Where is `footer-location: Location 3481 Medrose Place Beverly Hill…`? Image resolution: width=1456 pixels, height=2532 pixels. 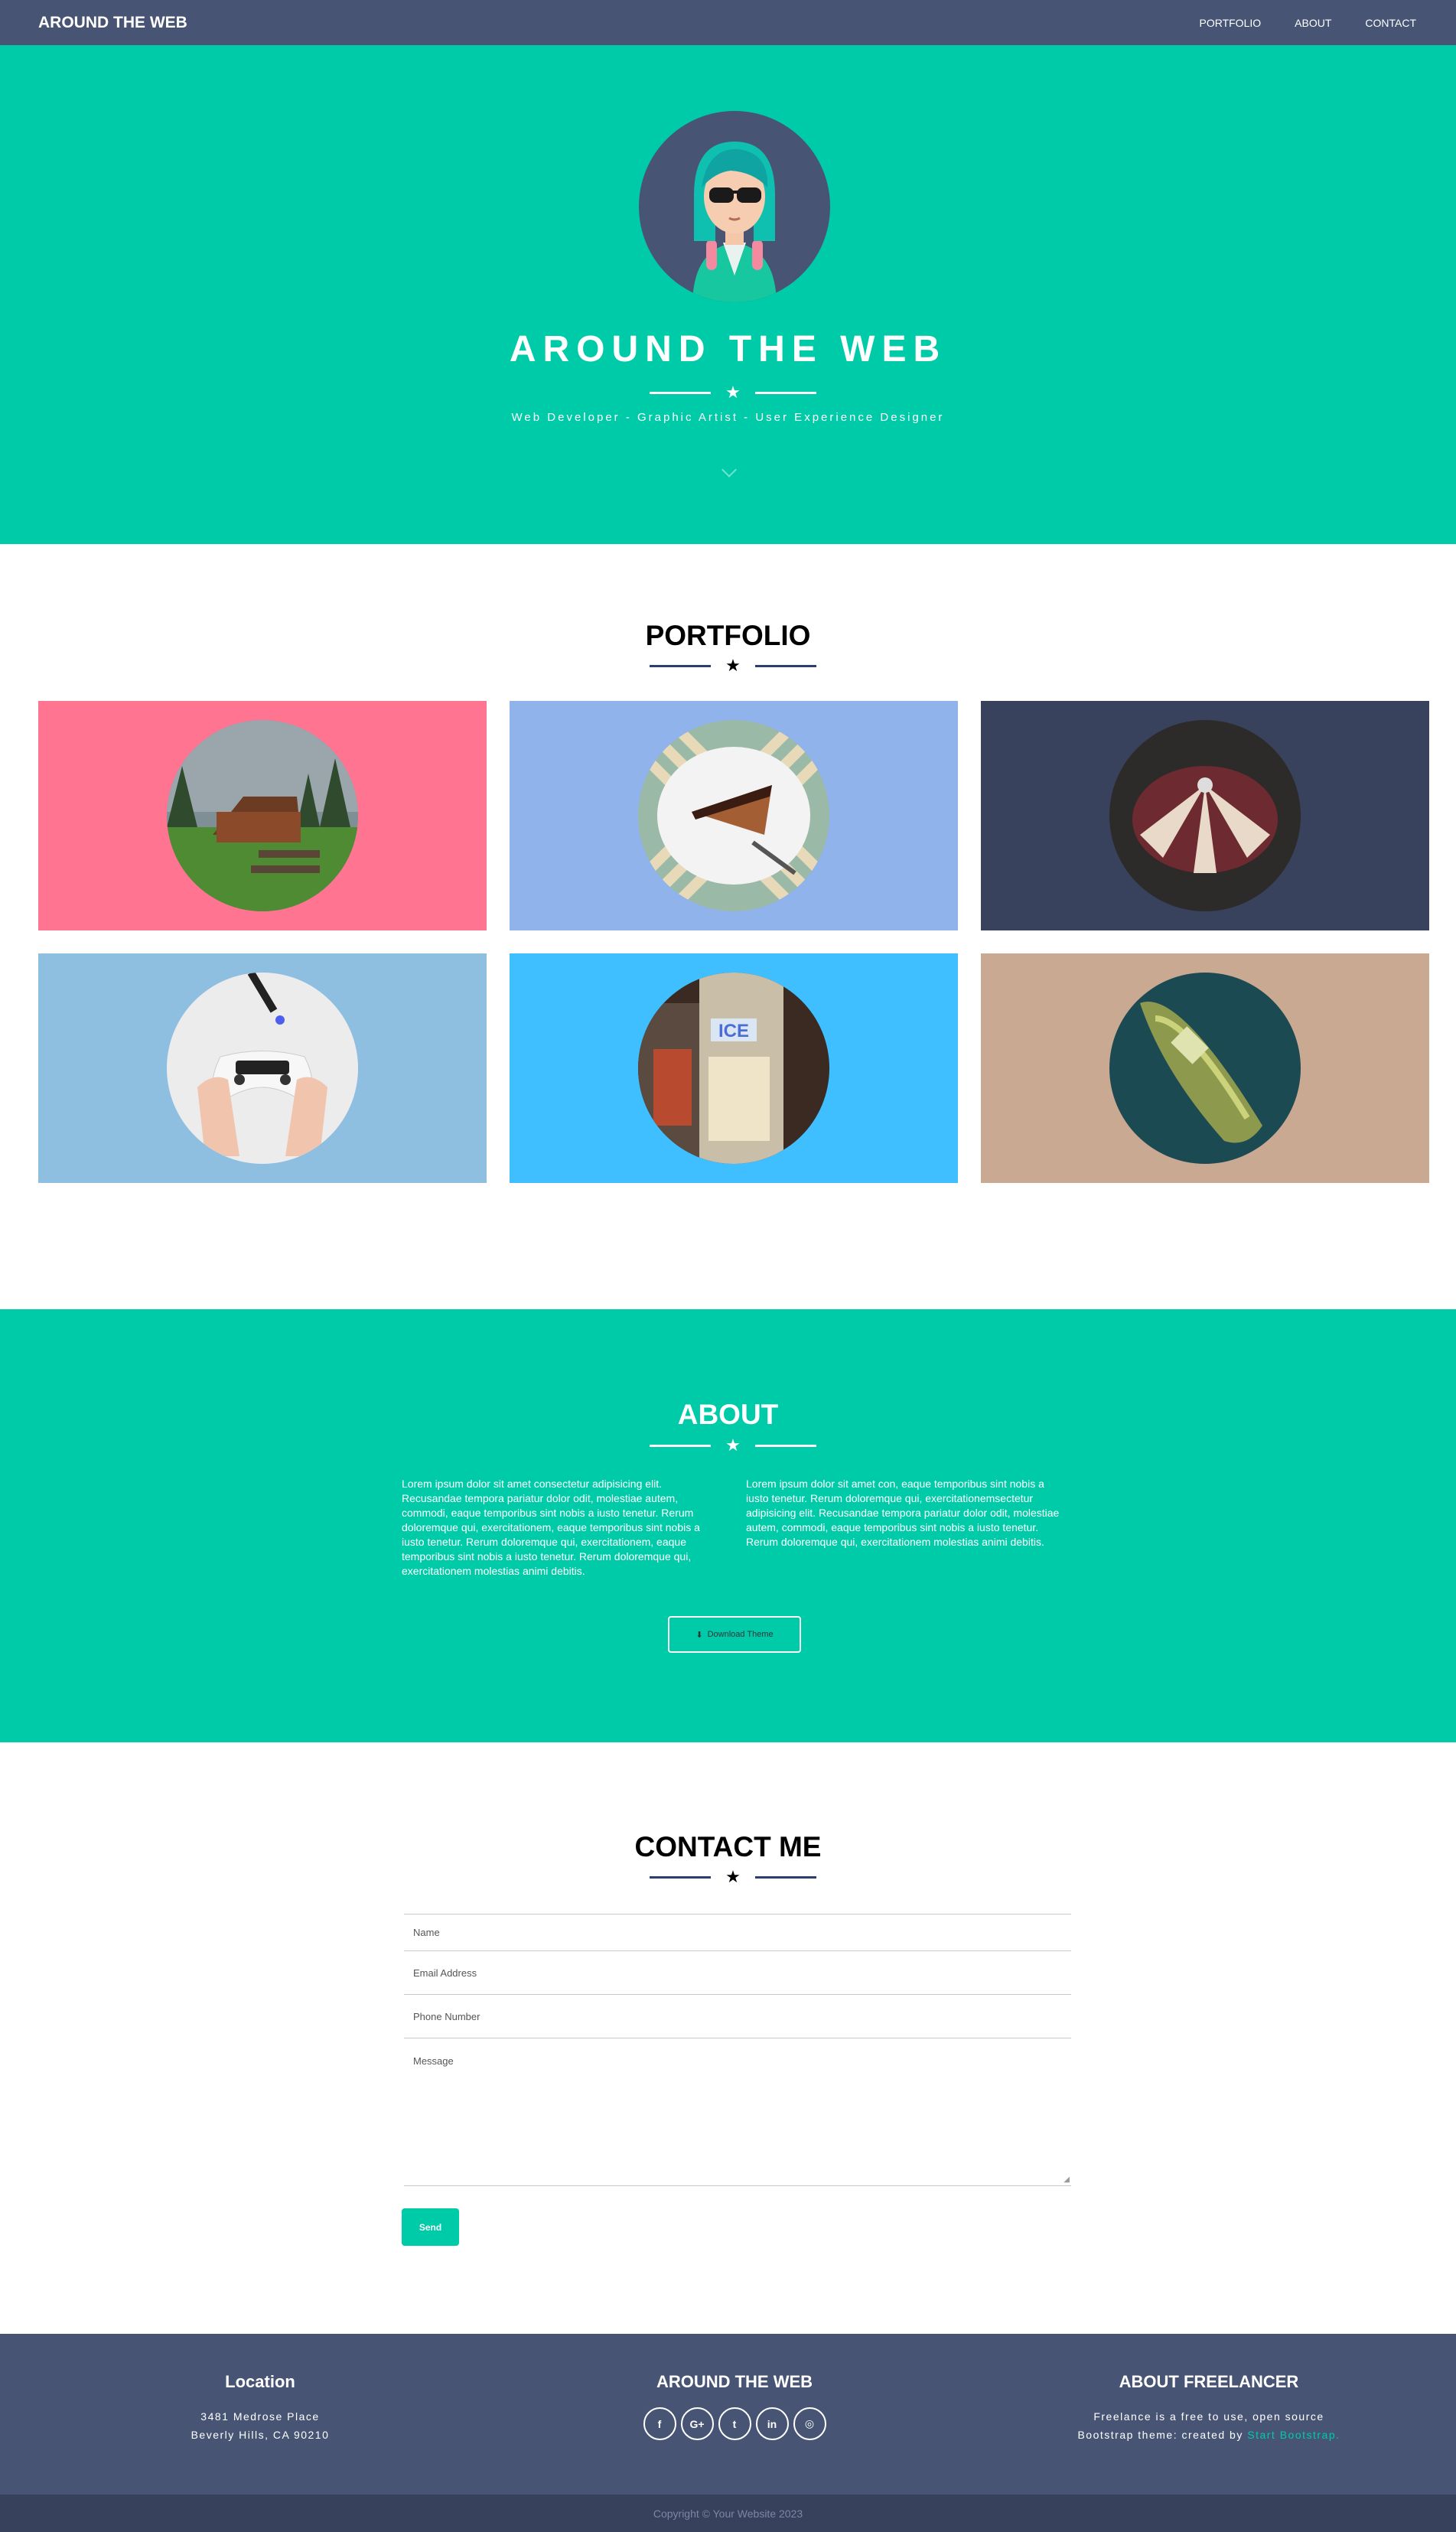 footer-location: Location 3481 Medrose Place Beverly Hill… is located at coordinates (260, 2408).